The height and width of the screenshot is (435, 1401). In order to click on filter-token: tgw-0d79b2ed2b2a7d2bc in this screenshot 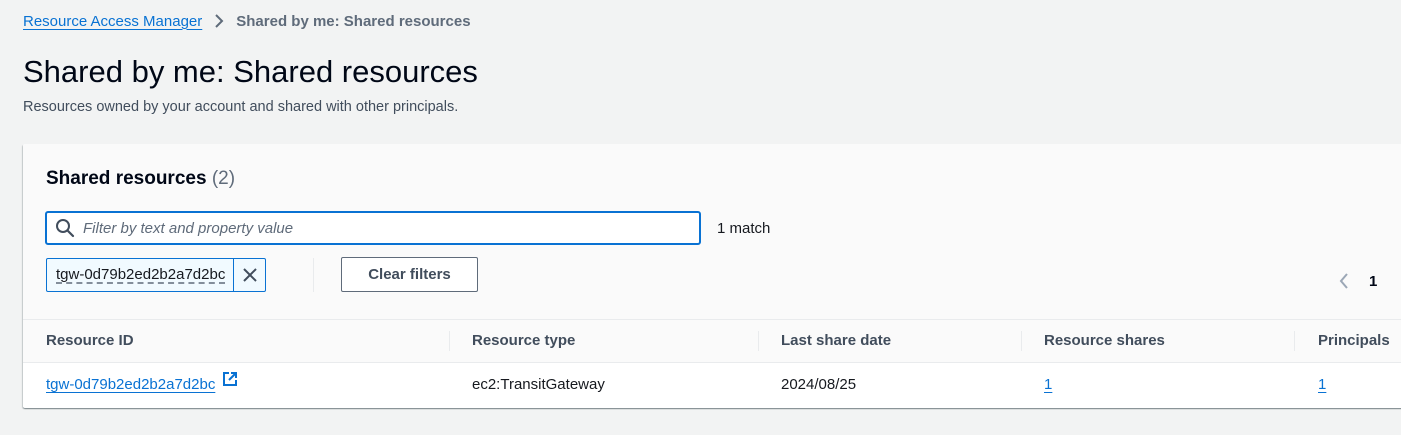, I will do `click(156, 275)`.